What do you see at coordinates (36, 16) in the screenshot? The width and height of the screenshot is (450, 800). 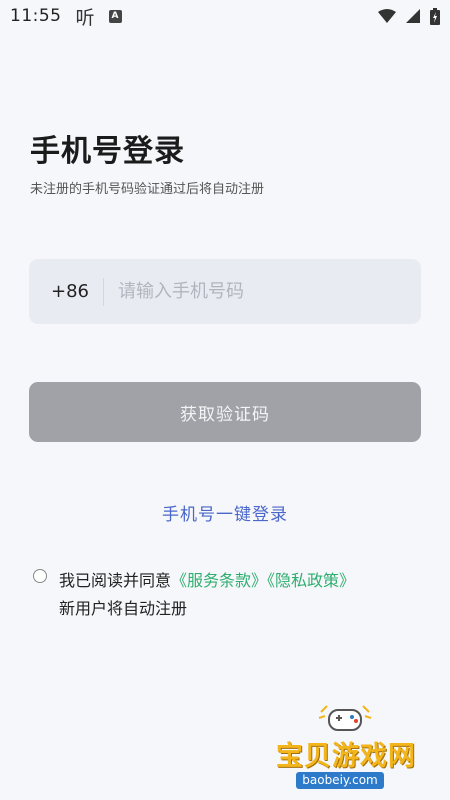 I see `status-time: 11:55` at bounding box center [36, 16].